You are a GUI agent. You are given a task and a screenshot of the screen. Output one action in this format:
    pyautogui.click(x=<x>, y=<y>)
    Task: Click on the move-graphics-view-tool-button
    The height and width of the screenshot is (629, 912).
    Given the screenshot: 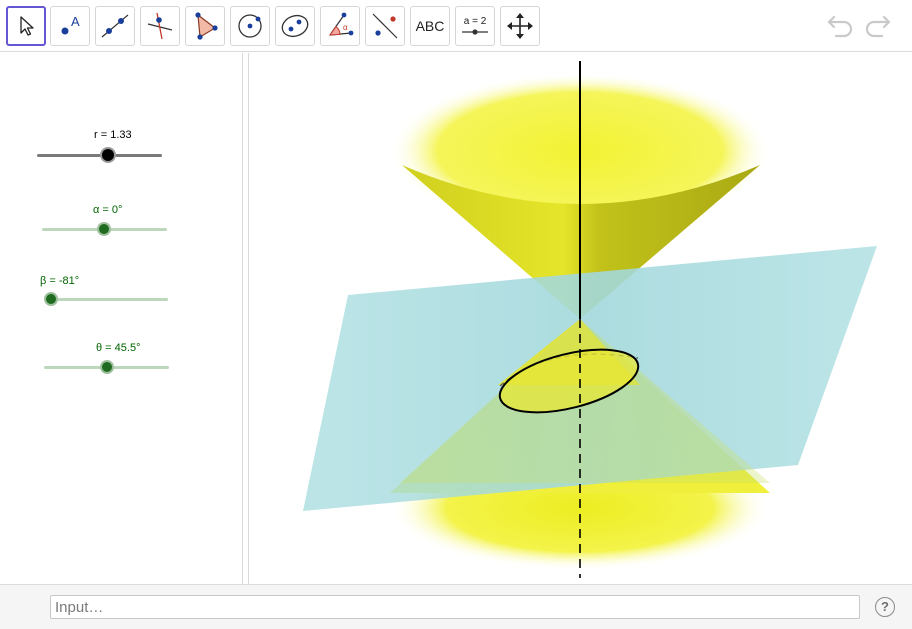 What is the action you would take?
    pyautogui.click(x=520, y=26)
    